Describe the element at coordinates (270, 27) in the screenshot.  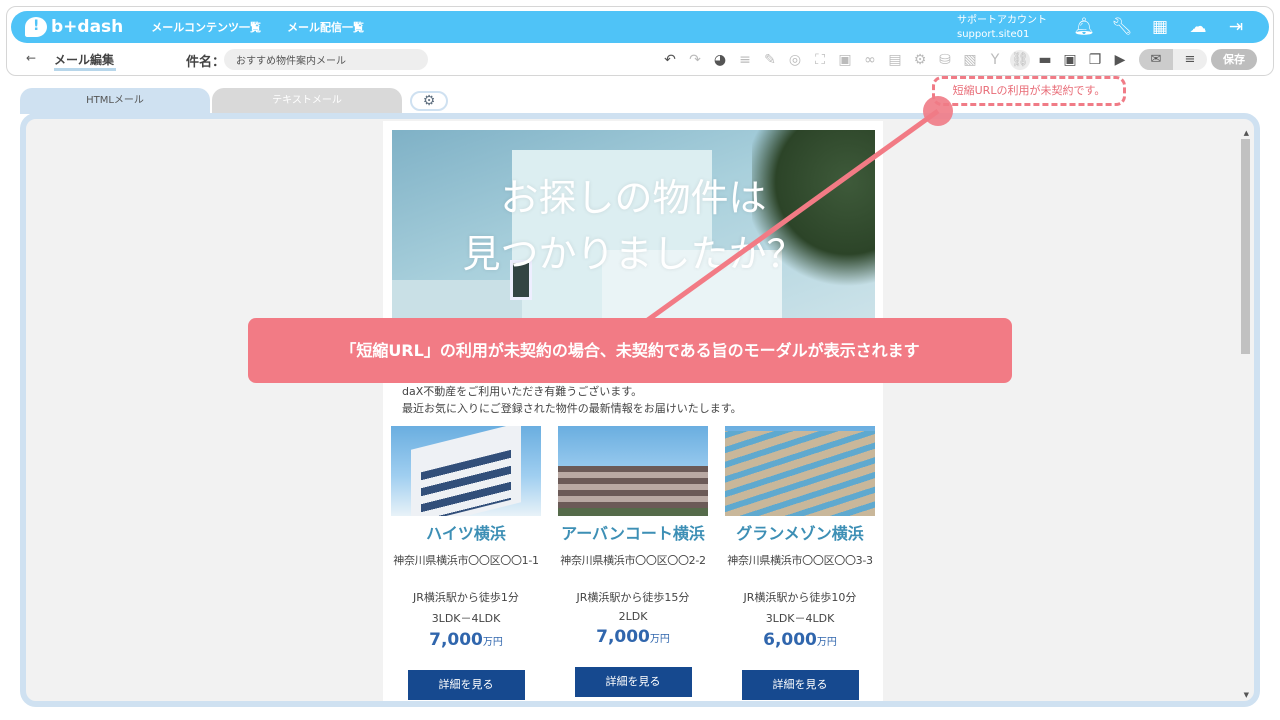
I see `top-nav: メールコンテンツ一覧 メール配信一覧` at that location.